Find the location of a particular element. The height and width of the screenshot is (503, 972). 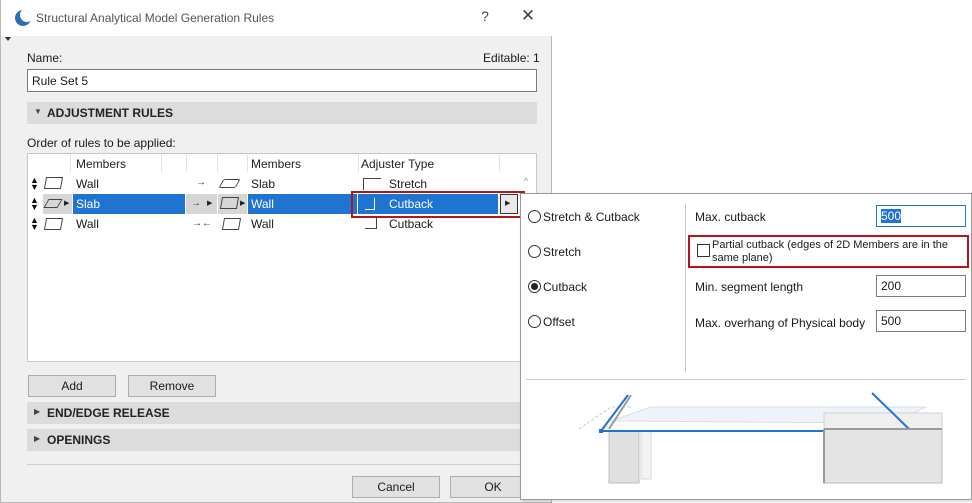

radio-cutback is located at coordinates (534, 286).